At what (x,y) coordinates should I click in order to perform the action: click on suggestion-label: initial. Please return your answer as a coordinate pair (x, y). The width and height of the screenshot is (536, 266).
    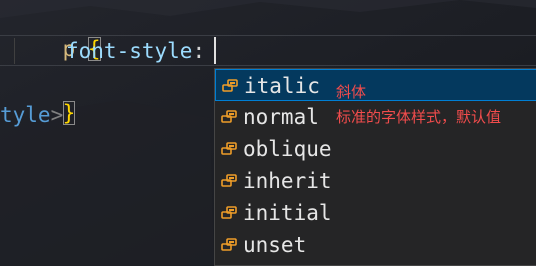
    Looking at the image, I should click on (287, 213).